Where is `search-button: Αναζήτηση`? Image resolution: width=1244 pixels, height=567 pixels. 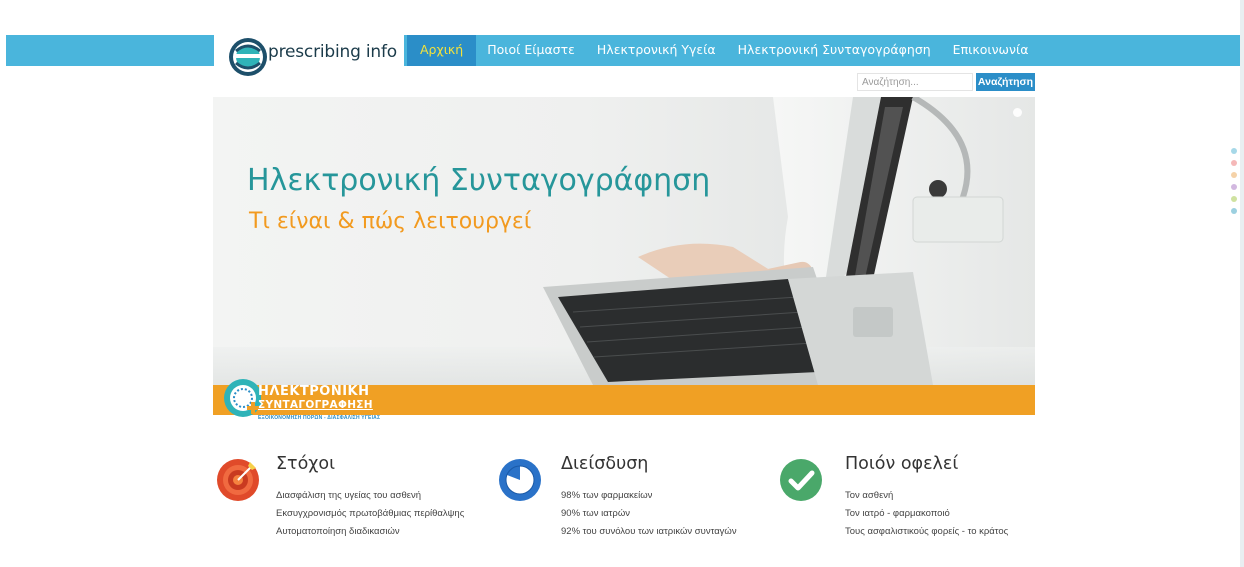
search-button: Αναζήτηση is located at coordinates (1005, 82).